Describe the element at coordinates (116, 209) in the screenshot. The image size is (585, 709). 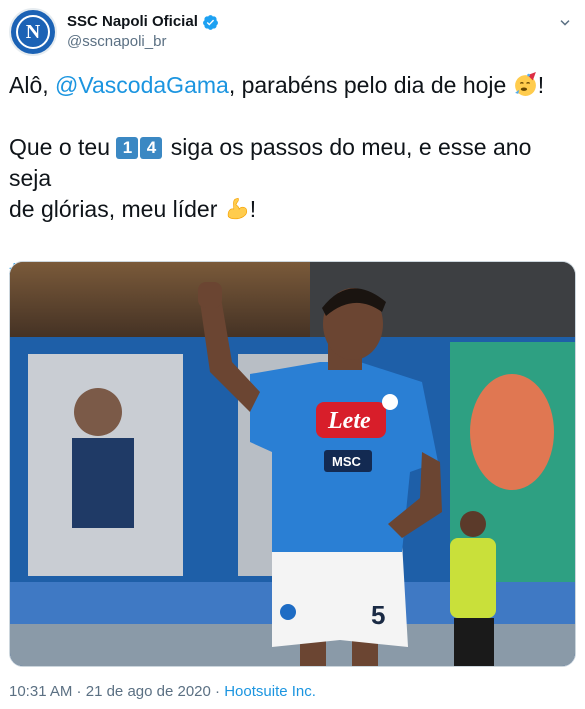
I see `tweet-text-segment: de glórias, meu líder` at that location.